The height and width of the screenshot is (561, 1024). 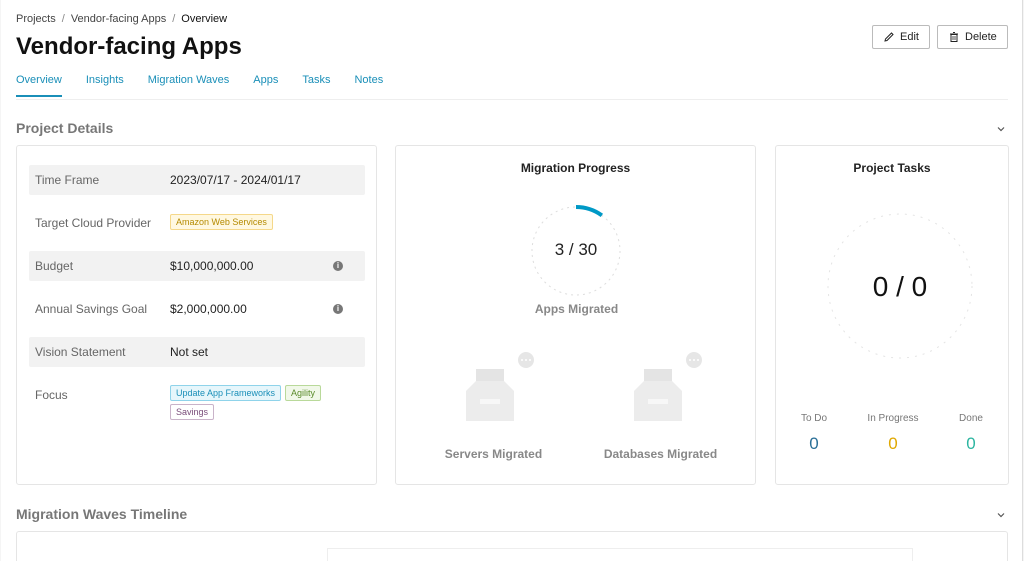 What do you see at coordinates (668, 386) in the screenshot?
I see `databases-empty-icon` at bounding box center [668, 386].